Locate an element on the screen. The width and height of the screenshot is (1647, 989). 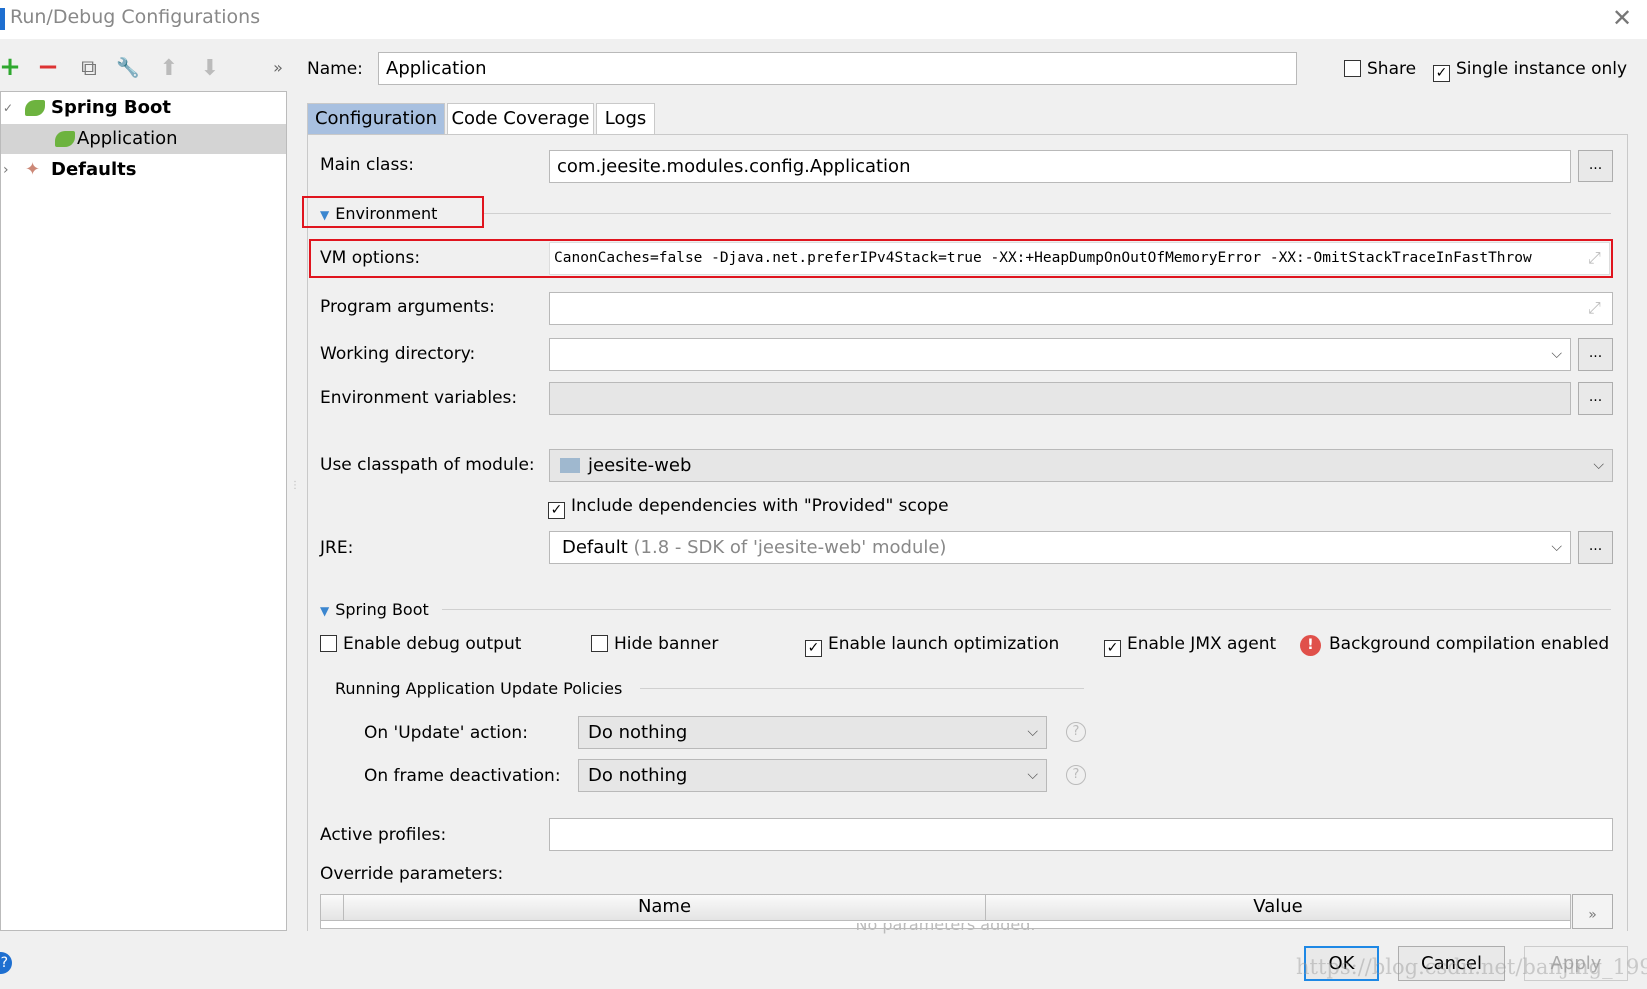
module-folder-icon is located at coordinates (570, 465).